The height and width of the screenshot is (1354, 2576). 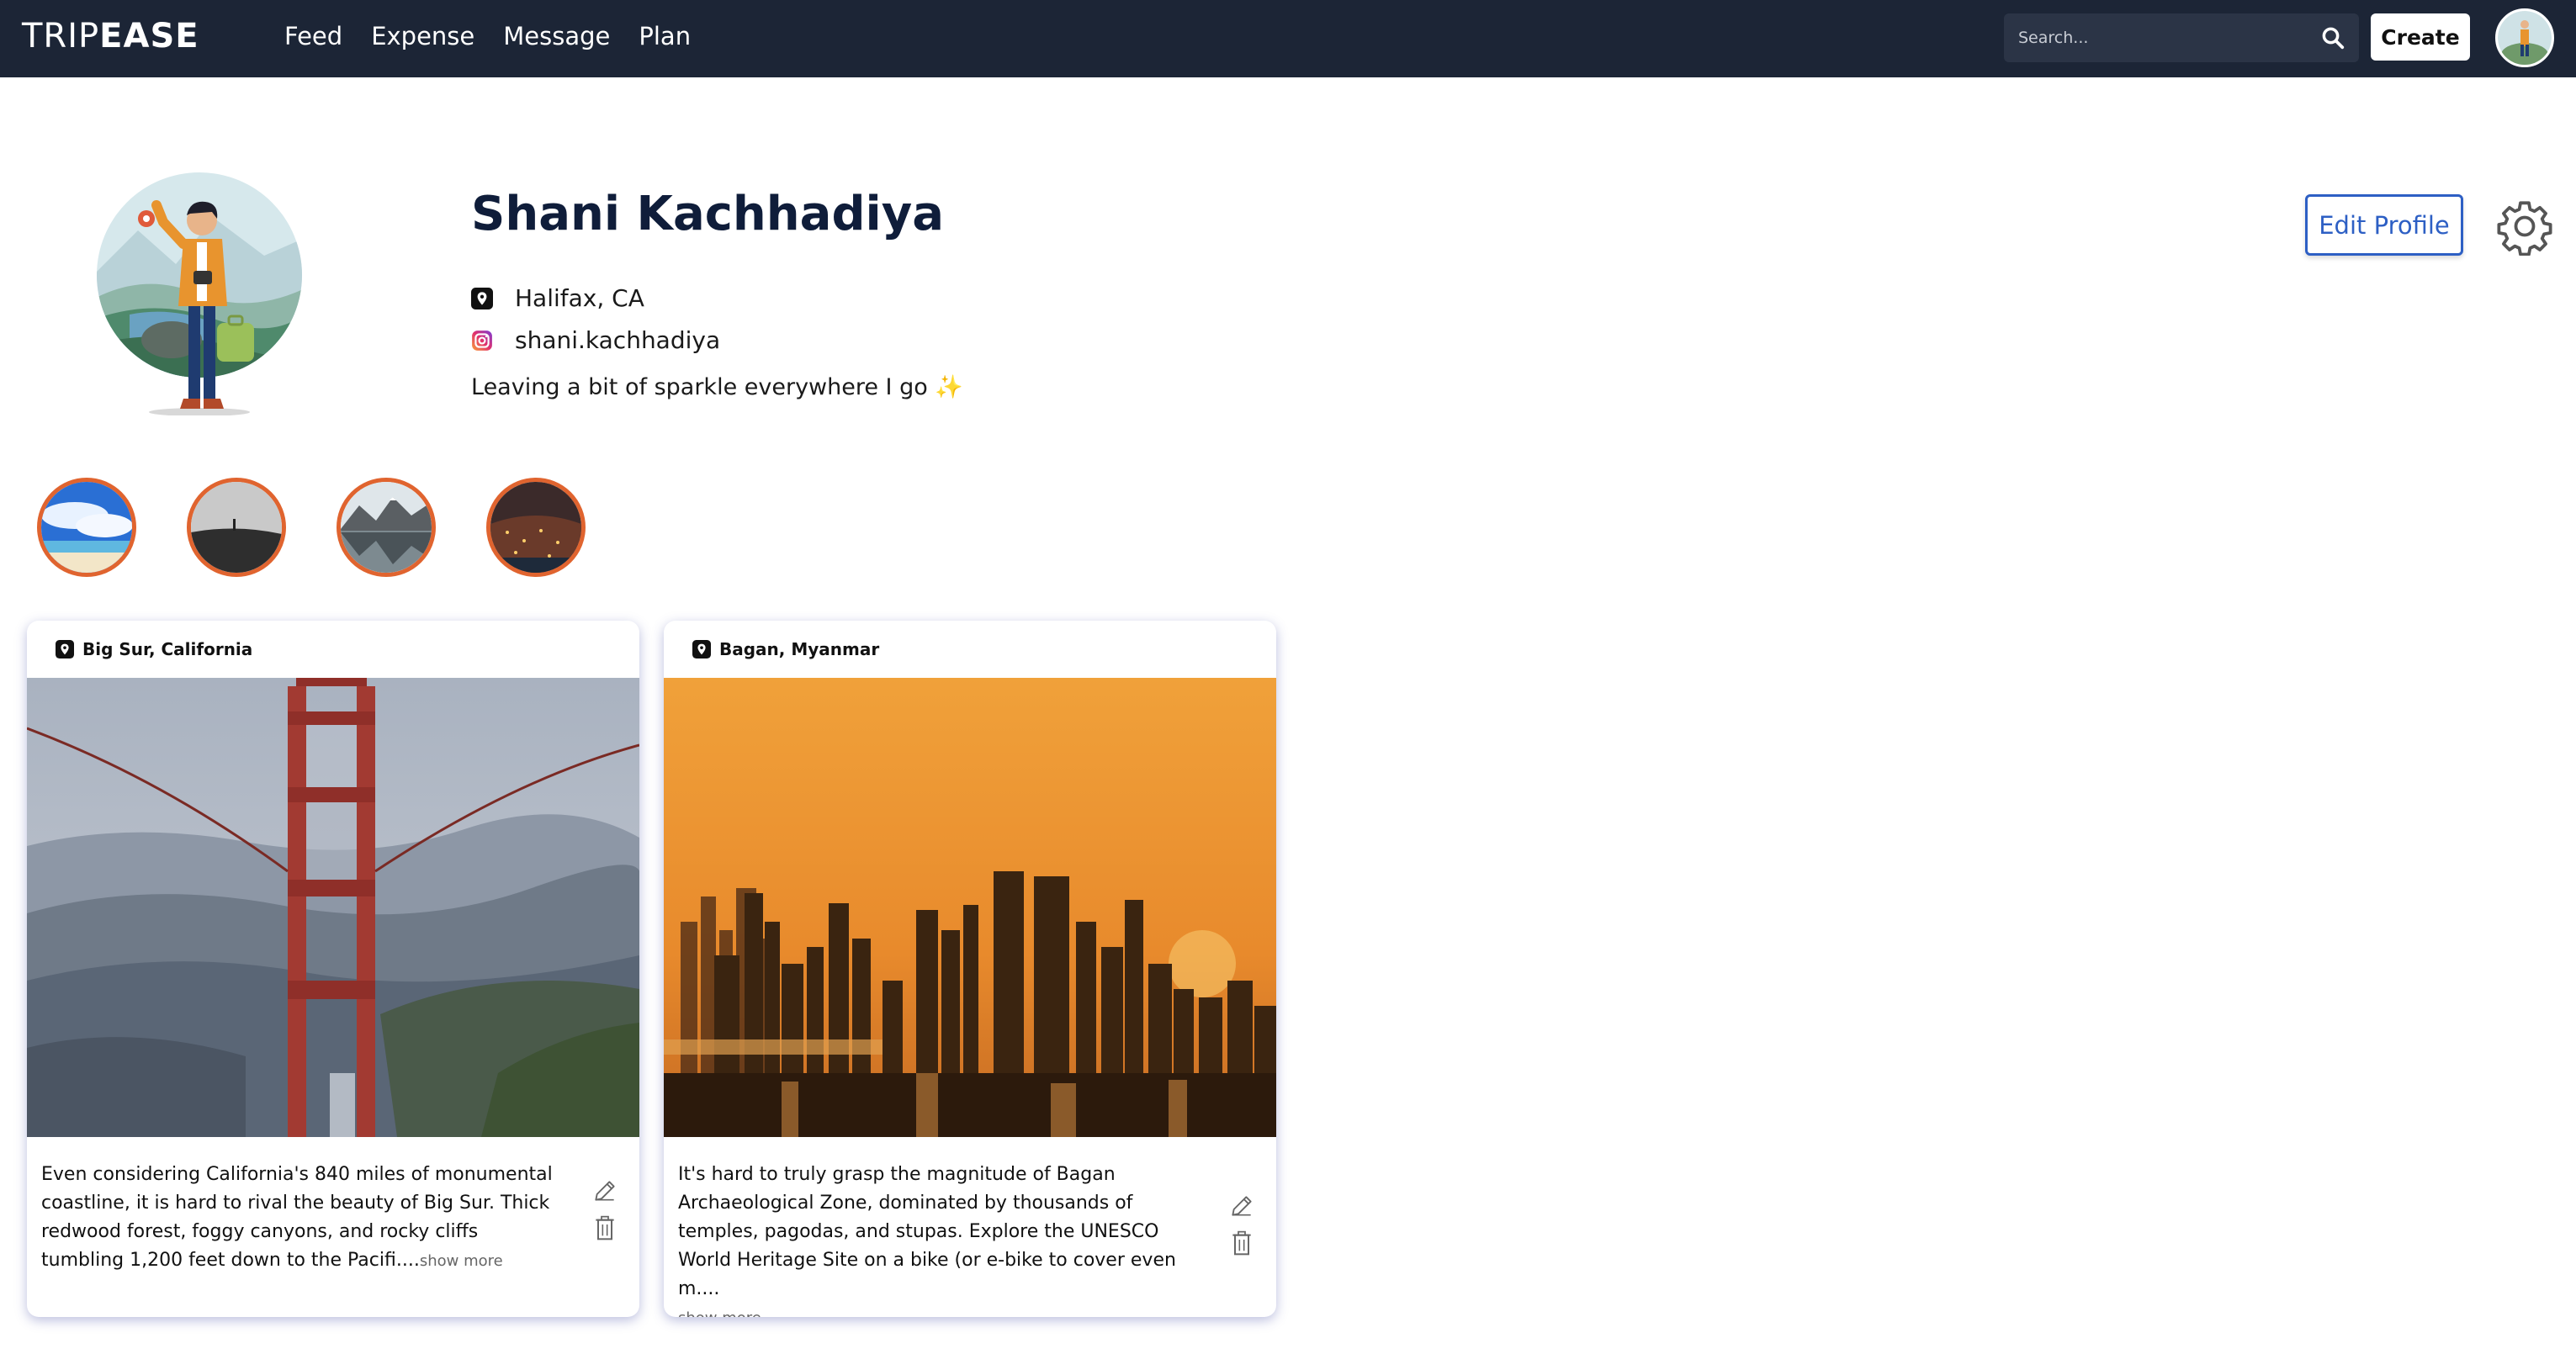 I want to click on nav-link-plan: Plan, so click(x=665, y=36).